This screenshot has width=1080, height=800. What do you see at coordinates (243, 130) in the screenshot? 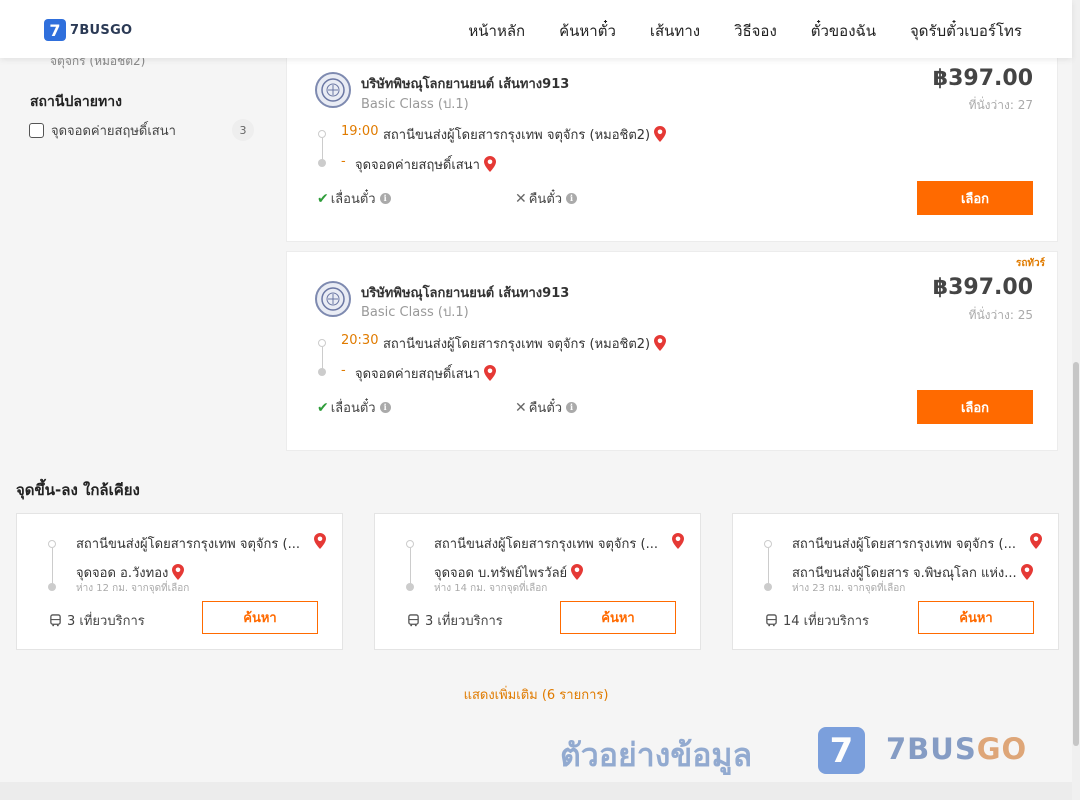
I see `arrival-option-count: 3` at bounding box center [243, 130].